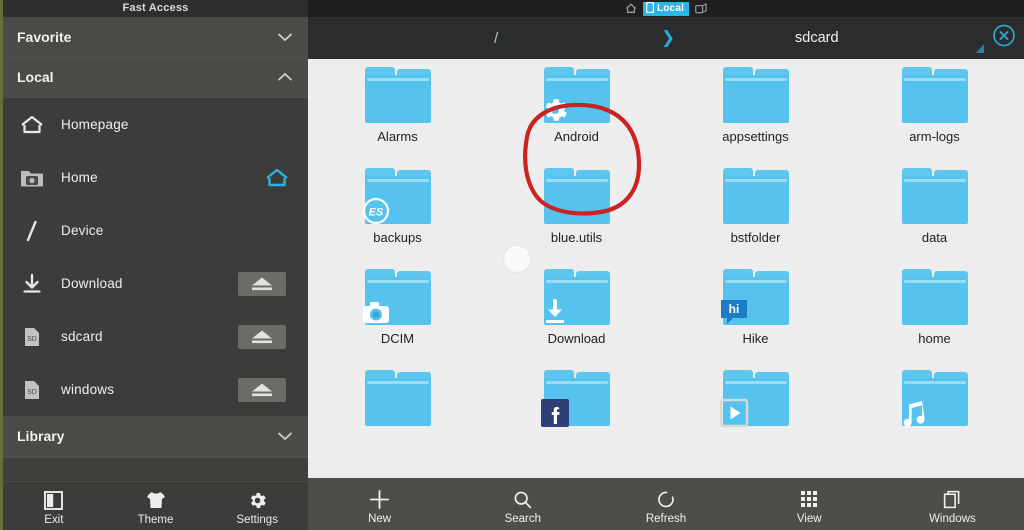 This screenshot has width=1024, height=530. Describe the element at coordinates (952, 504) in the screenshot. I see `windows-button: Windows` at that location.